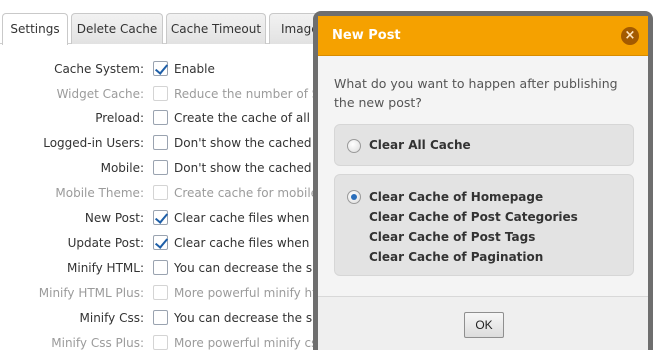 This screenshot has height=350, width=653. What do you see at coordinates (160, 167) in the screenshot?
I see `mobile-checkbox` at bounding box center [160, 167].